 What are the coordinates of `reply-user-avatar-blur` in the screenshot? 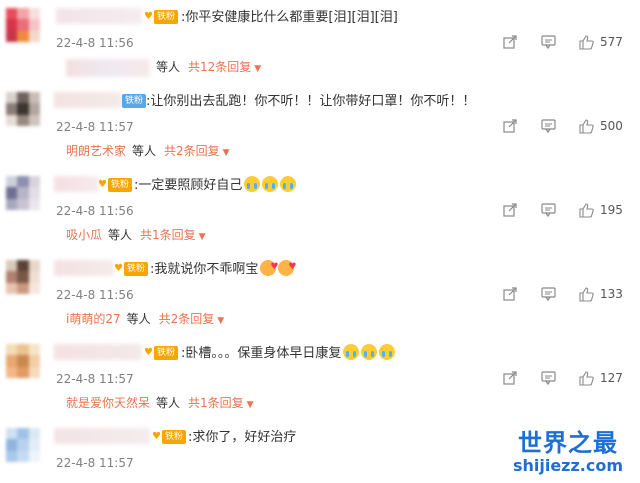 It's located at (108, 67).